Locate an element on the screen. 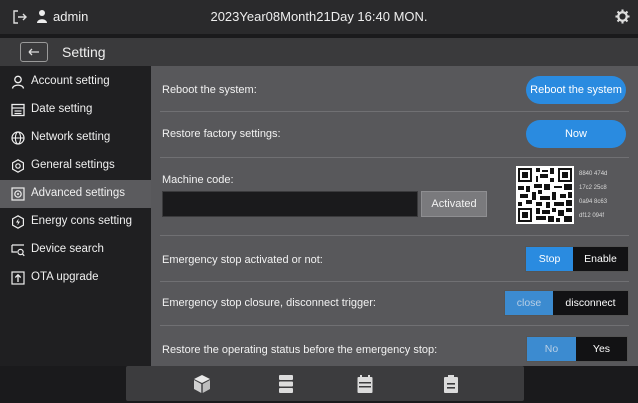 The height and width of the screenshot is (403, 638). sidebar-item-label: General settings is located at coordinates (73, 165).